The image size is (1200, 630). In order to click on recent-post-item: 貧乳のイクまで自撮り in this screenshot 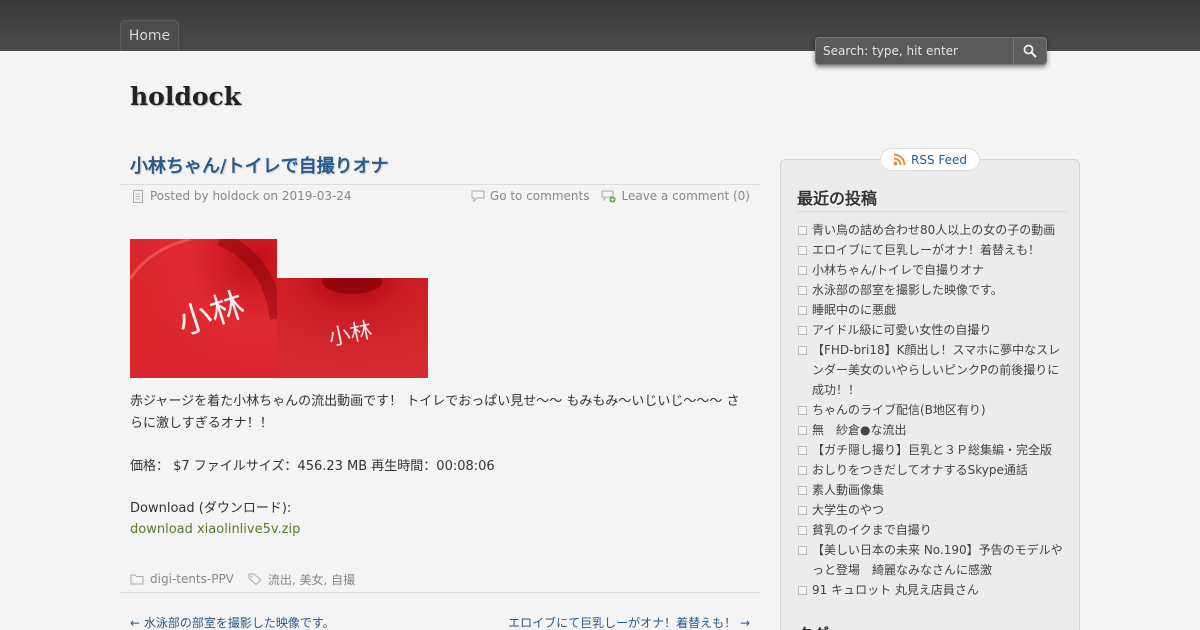, I will do `click(932, 530)`.